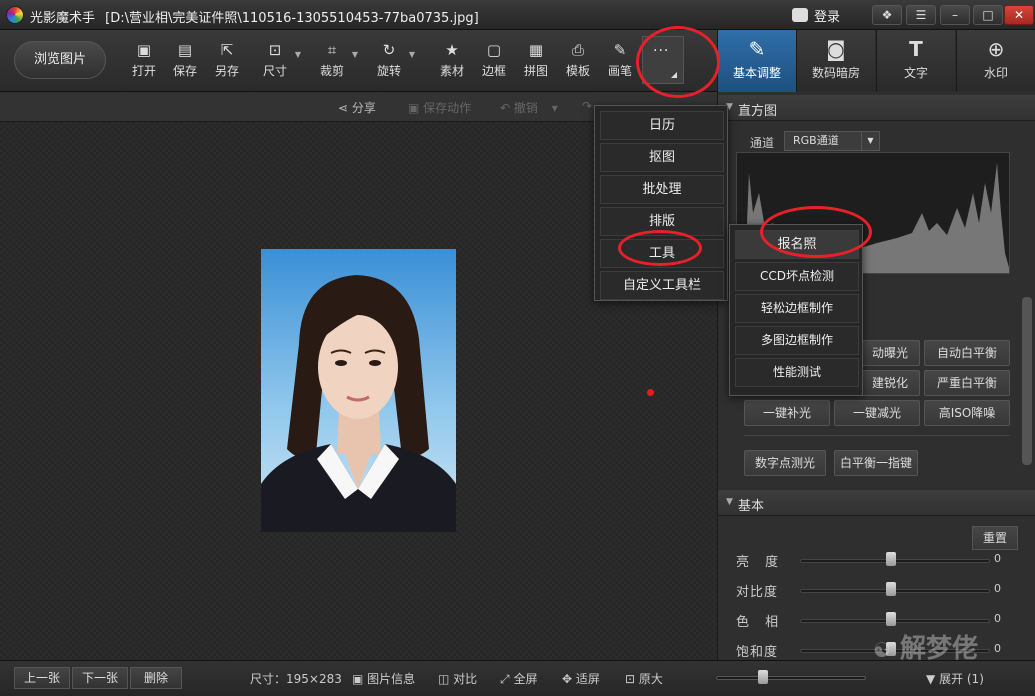 This screenshot has height=696, width=1035. I want to click on open-button: ▣ 打开, so click(144, 63).